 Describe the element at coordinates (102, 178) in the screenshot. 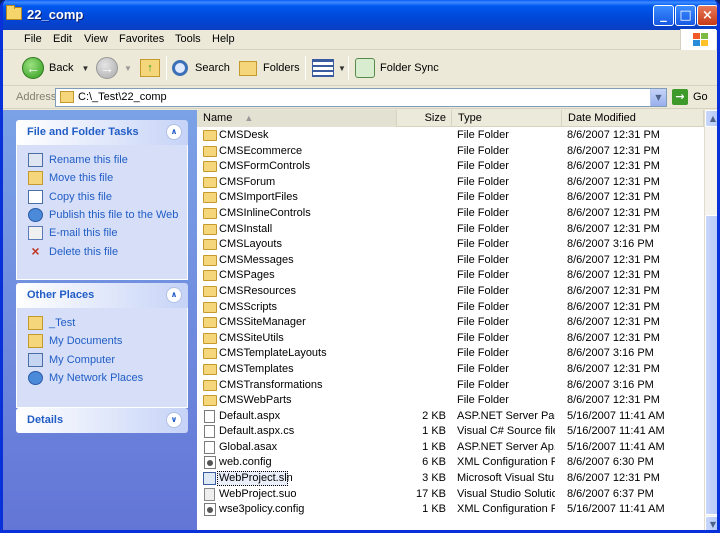

I see `task-move: Move this file` at that location.